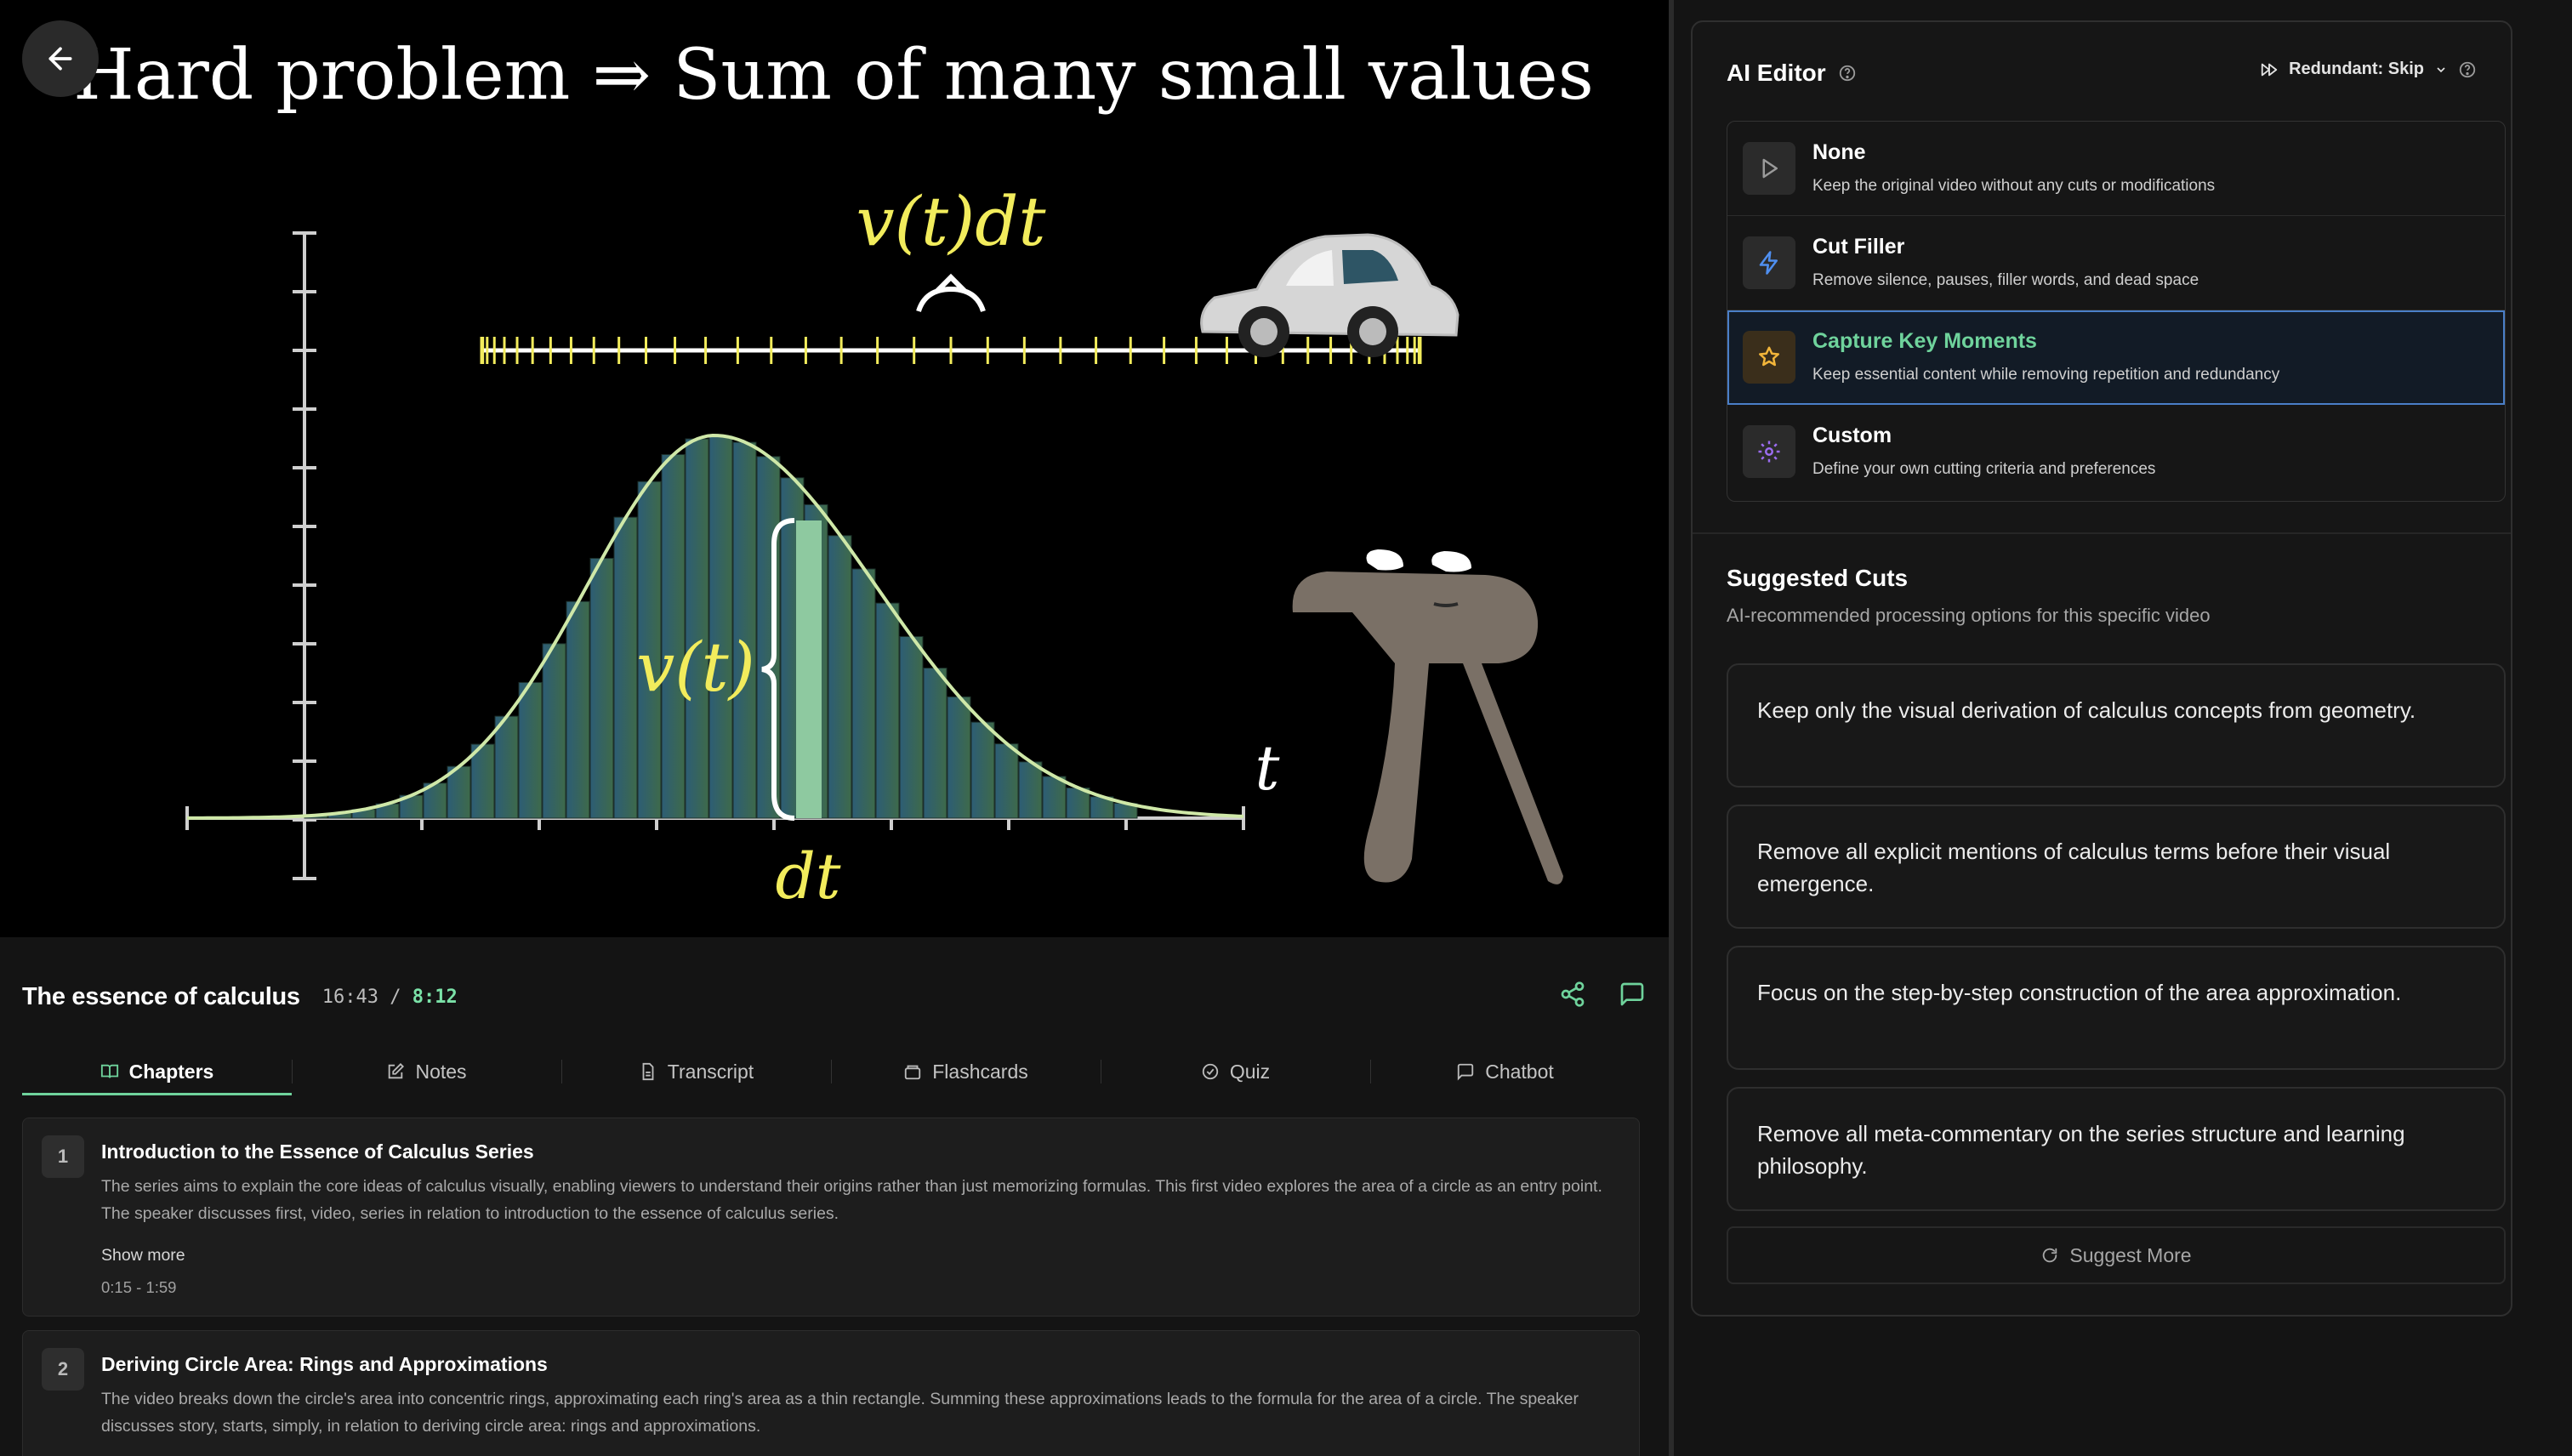 Image resolution: width=2572 pixels, height=1456 pixels. I want to click on edit-icon, so click(397, 1070).